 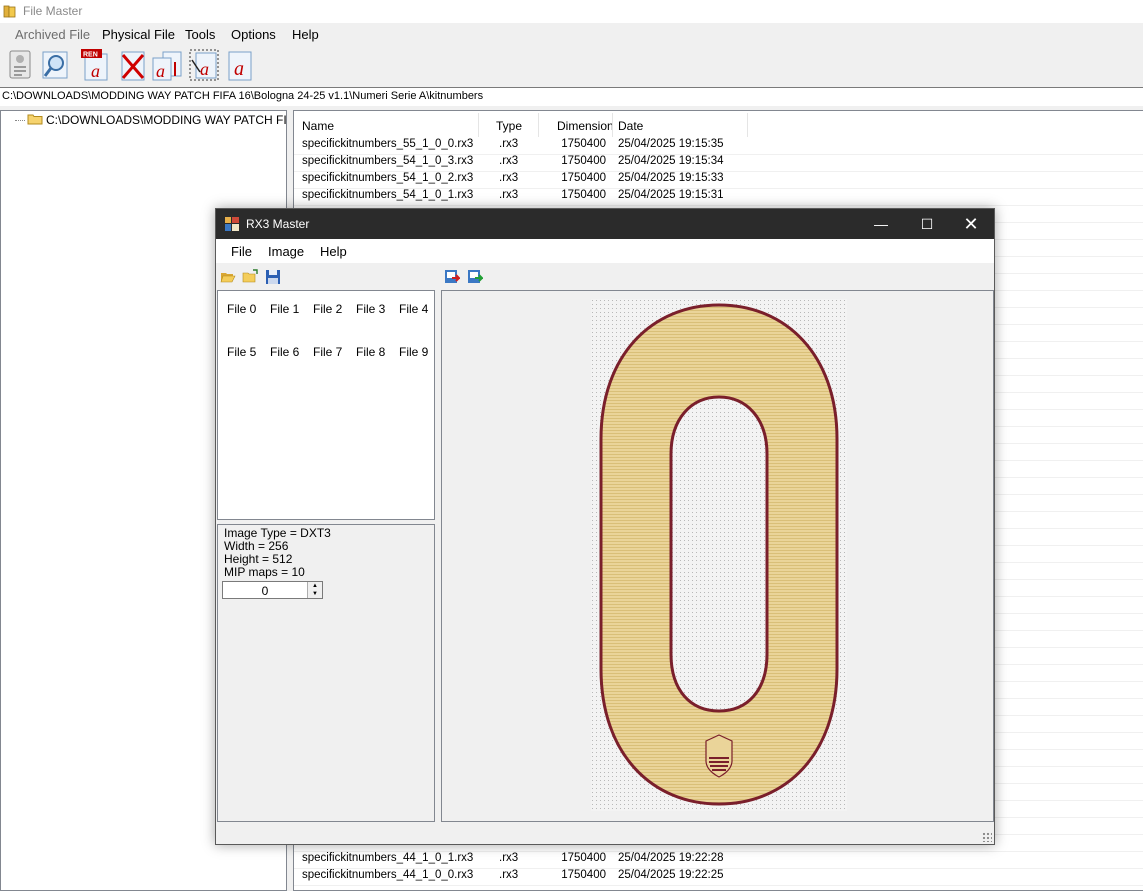 I want to click on cell-name: specifickitnumbers_44_1_0_0.rx3, so click(x=388, y=875).